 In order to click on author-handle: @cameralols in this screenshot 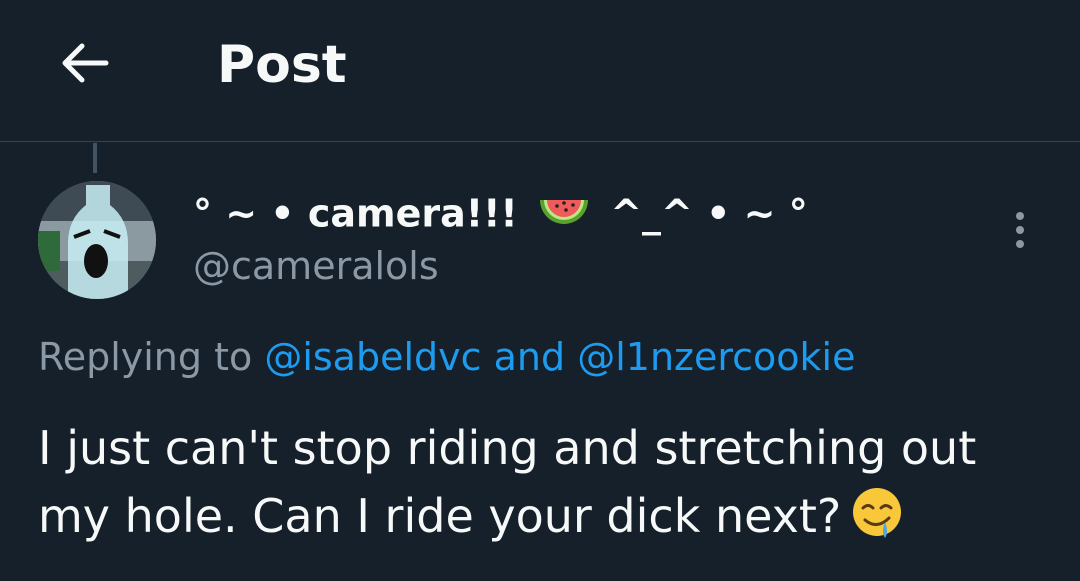, I will do `click(316, 266)`.